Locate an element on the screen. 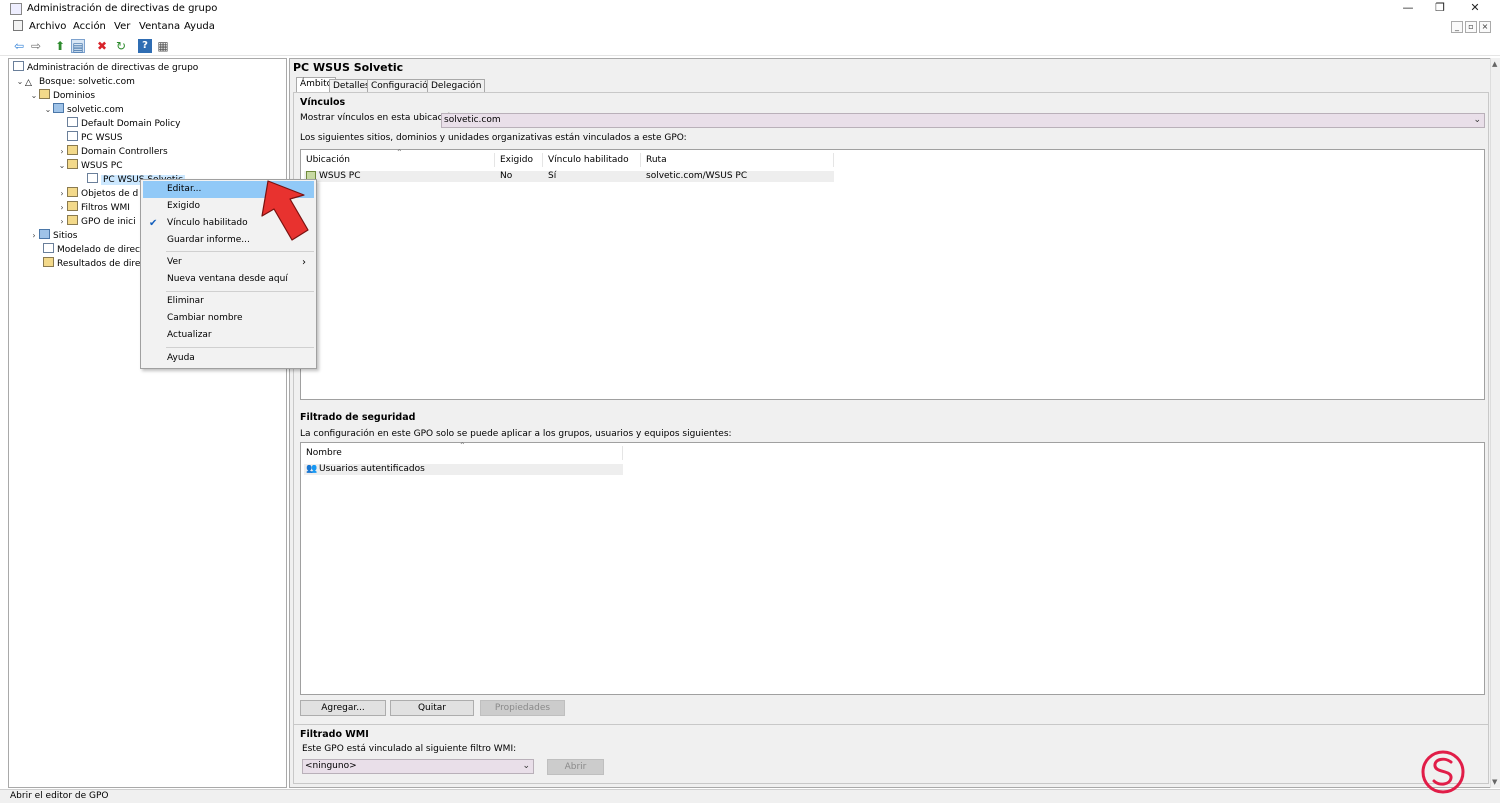  menu-item-delete: Eliminar is located at coordinates (228, 301).